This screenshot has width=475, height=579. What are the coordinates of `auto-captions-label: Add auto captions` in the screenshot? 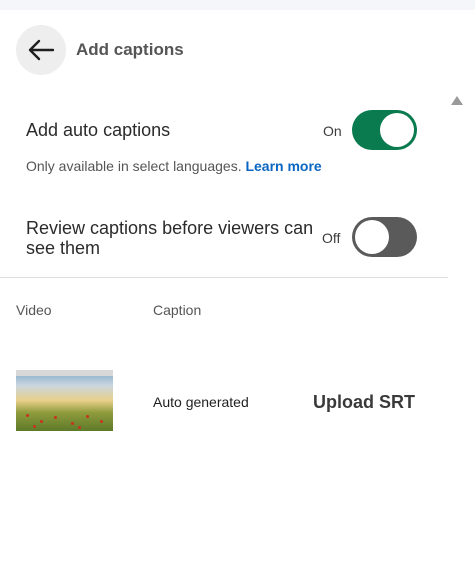 It's located at (98, 130).